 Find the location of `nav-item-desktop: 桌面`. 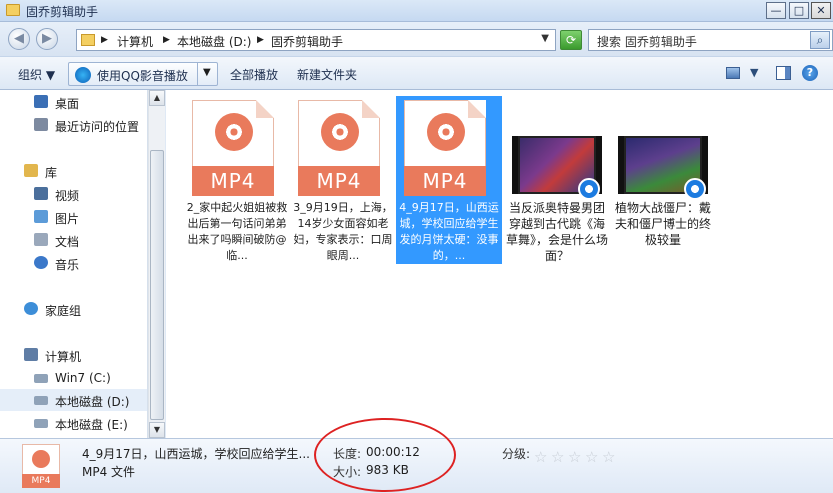

nav-item-desktop: 桌面 is located at coordinates (73, 102).